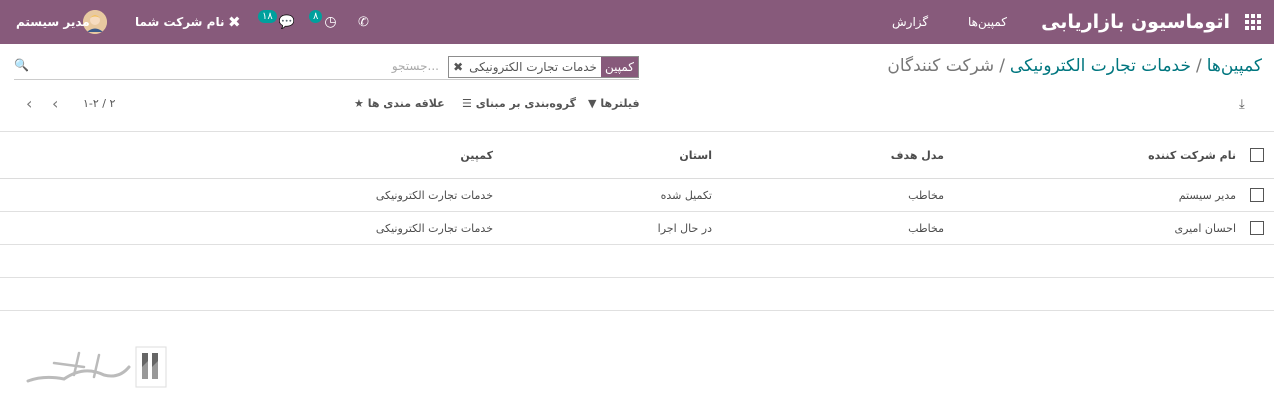  I want to click on filters-button: ▼ فیلترها, so click(614, 103).